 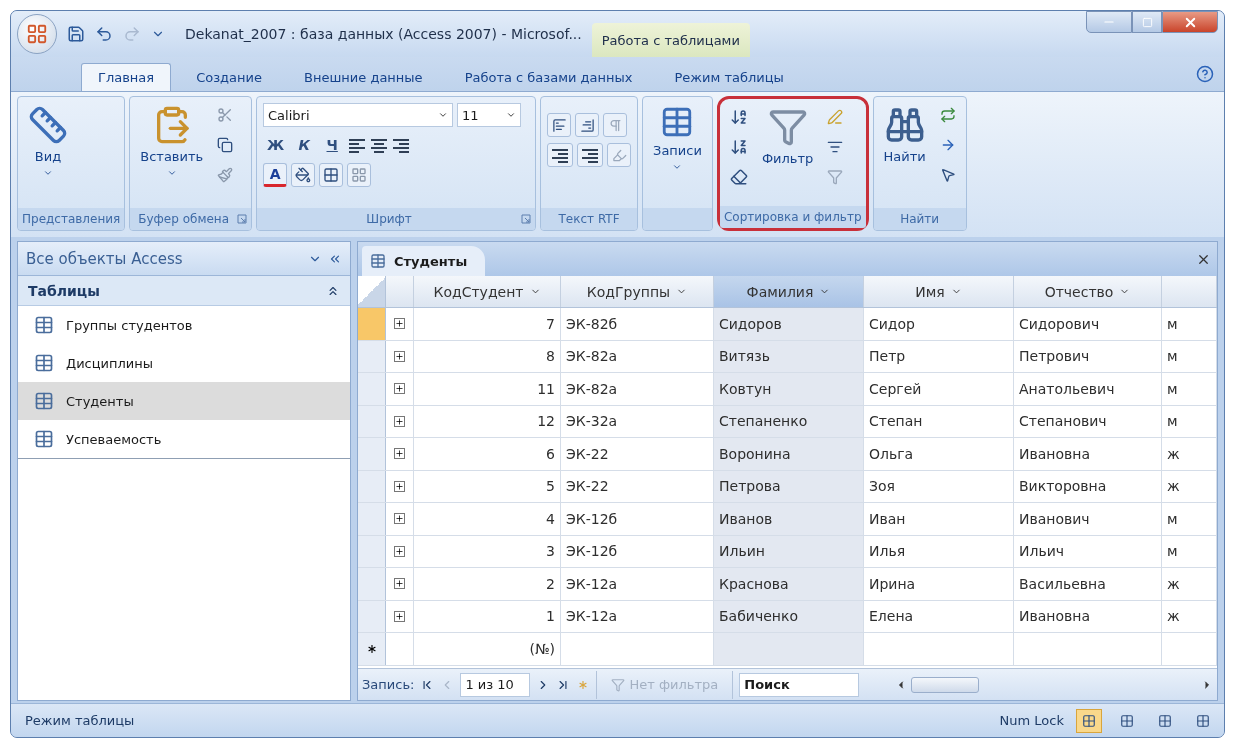 What do you see at coordinates (1109, 22) in the screenshot?
I see `minimize-button` at bounding box center [1109, 22].